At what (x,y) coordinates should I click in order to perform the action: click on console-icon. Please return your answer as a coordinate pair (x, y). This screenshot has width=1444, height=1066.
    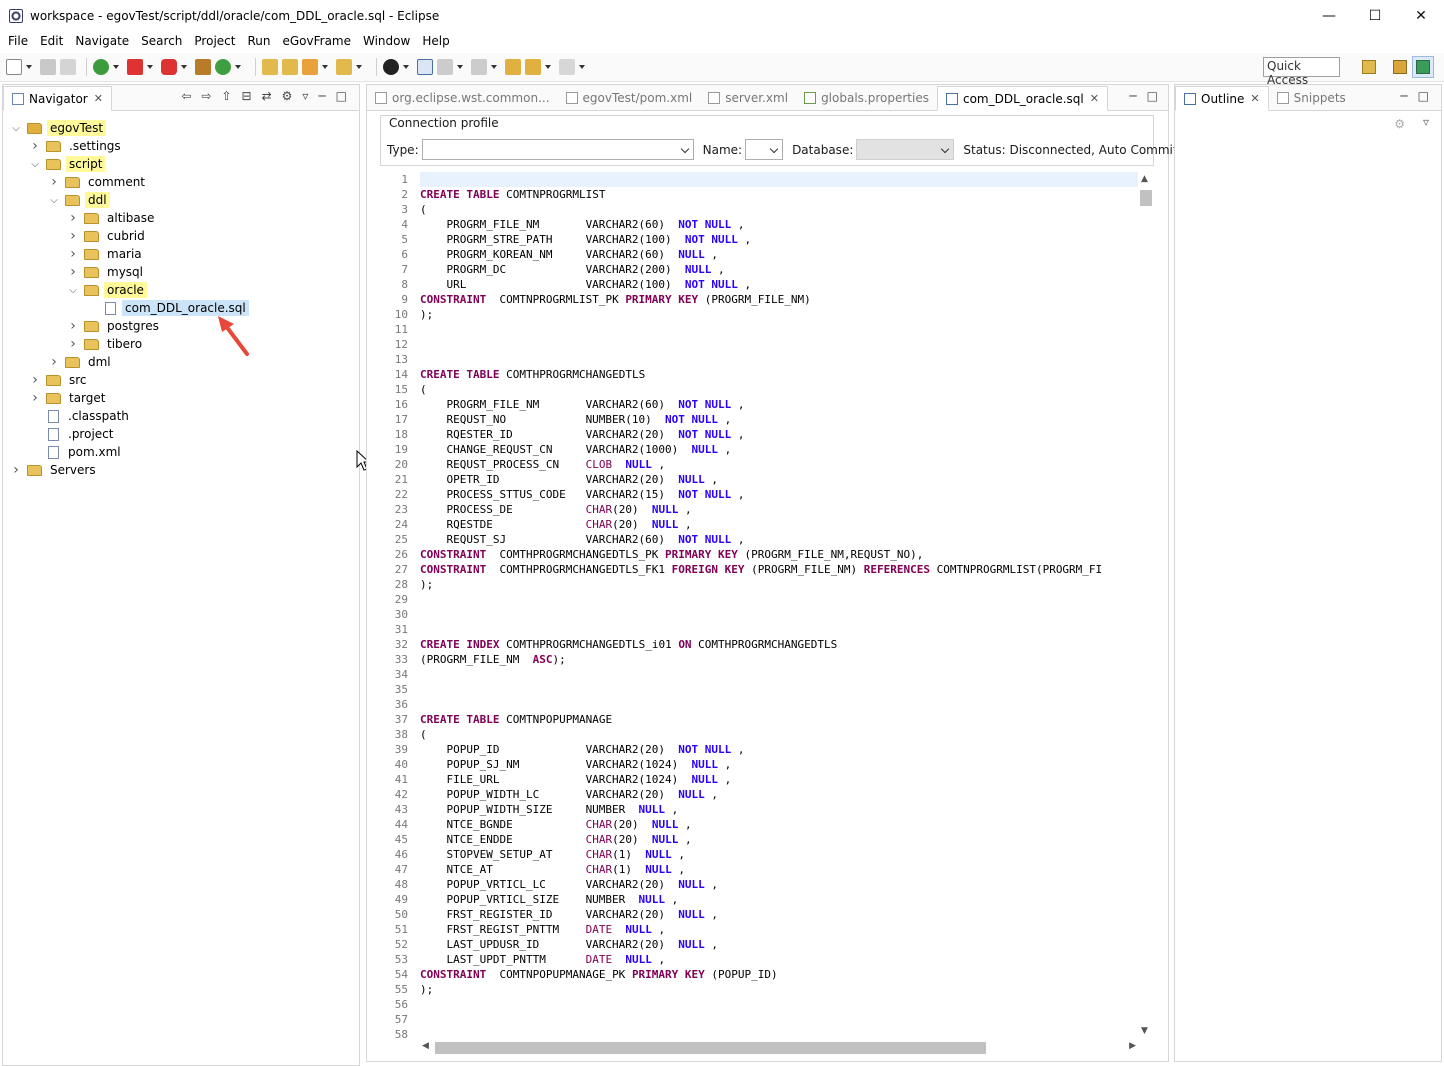
    Looking at the image, I should click on (425, 67).